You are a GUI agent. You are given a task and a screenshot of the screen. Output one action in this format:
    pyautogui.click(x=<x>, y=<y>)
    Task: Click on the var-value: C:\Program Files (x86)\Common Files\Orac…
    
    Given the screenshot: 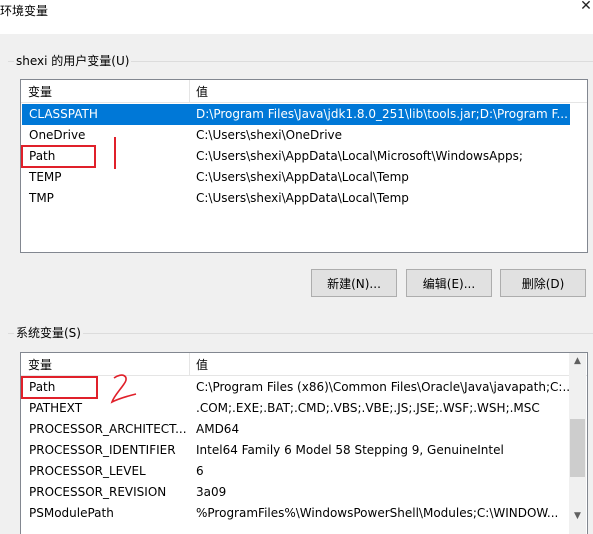 What is the action you would take?
    pyautogui.click(x=385, y=387)
    